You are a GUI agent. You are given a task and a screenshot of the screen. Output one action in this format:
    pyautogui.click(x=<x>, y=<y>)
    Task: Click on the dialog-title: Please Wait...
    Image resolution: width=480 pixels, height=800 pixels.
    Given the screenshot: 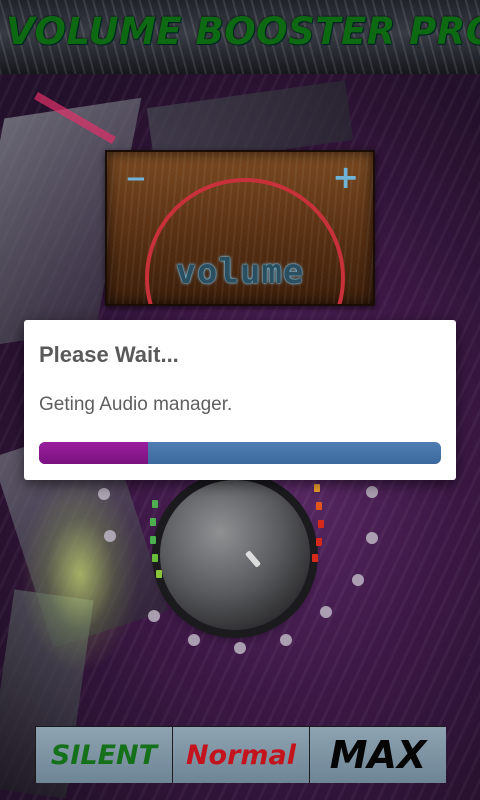 What is the action you would take?
    pyautogui.click(x=109, y=354)
    